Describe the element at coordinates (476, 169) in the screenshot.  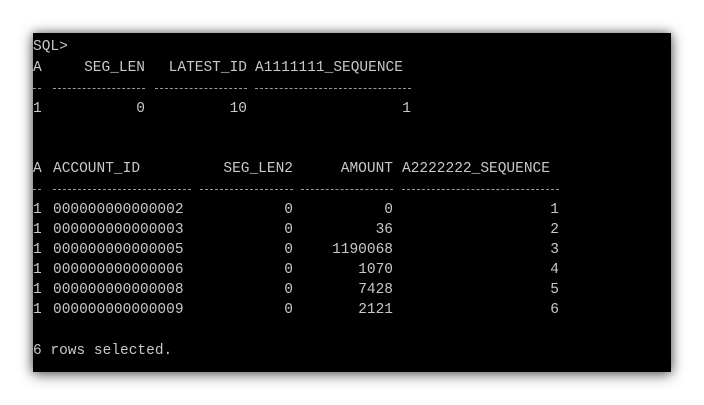
I see `table2-col-sequence-header: A2222222_SEQUENCE` at that location.